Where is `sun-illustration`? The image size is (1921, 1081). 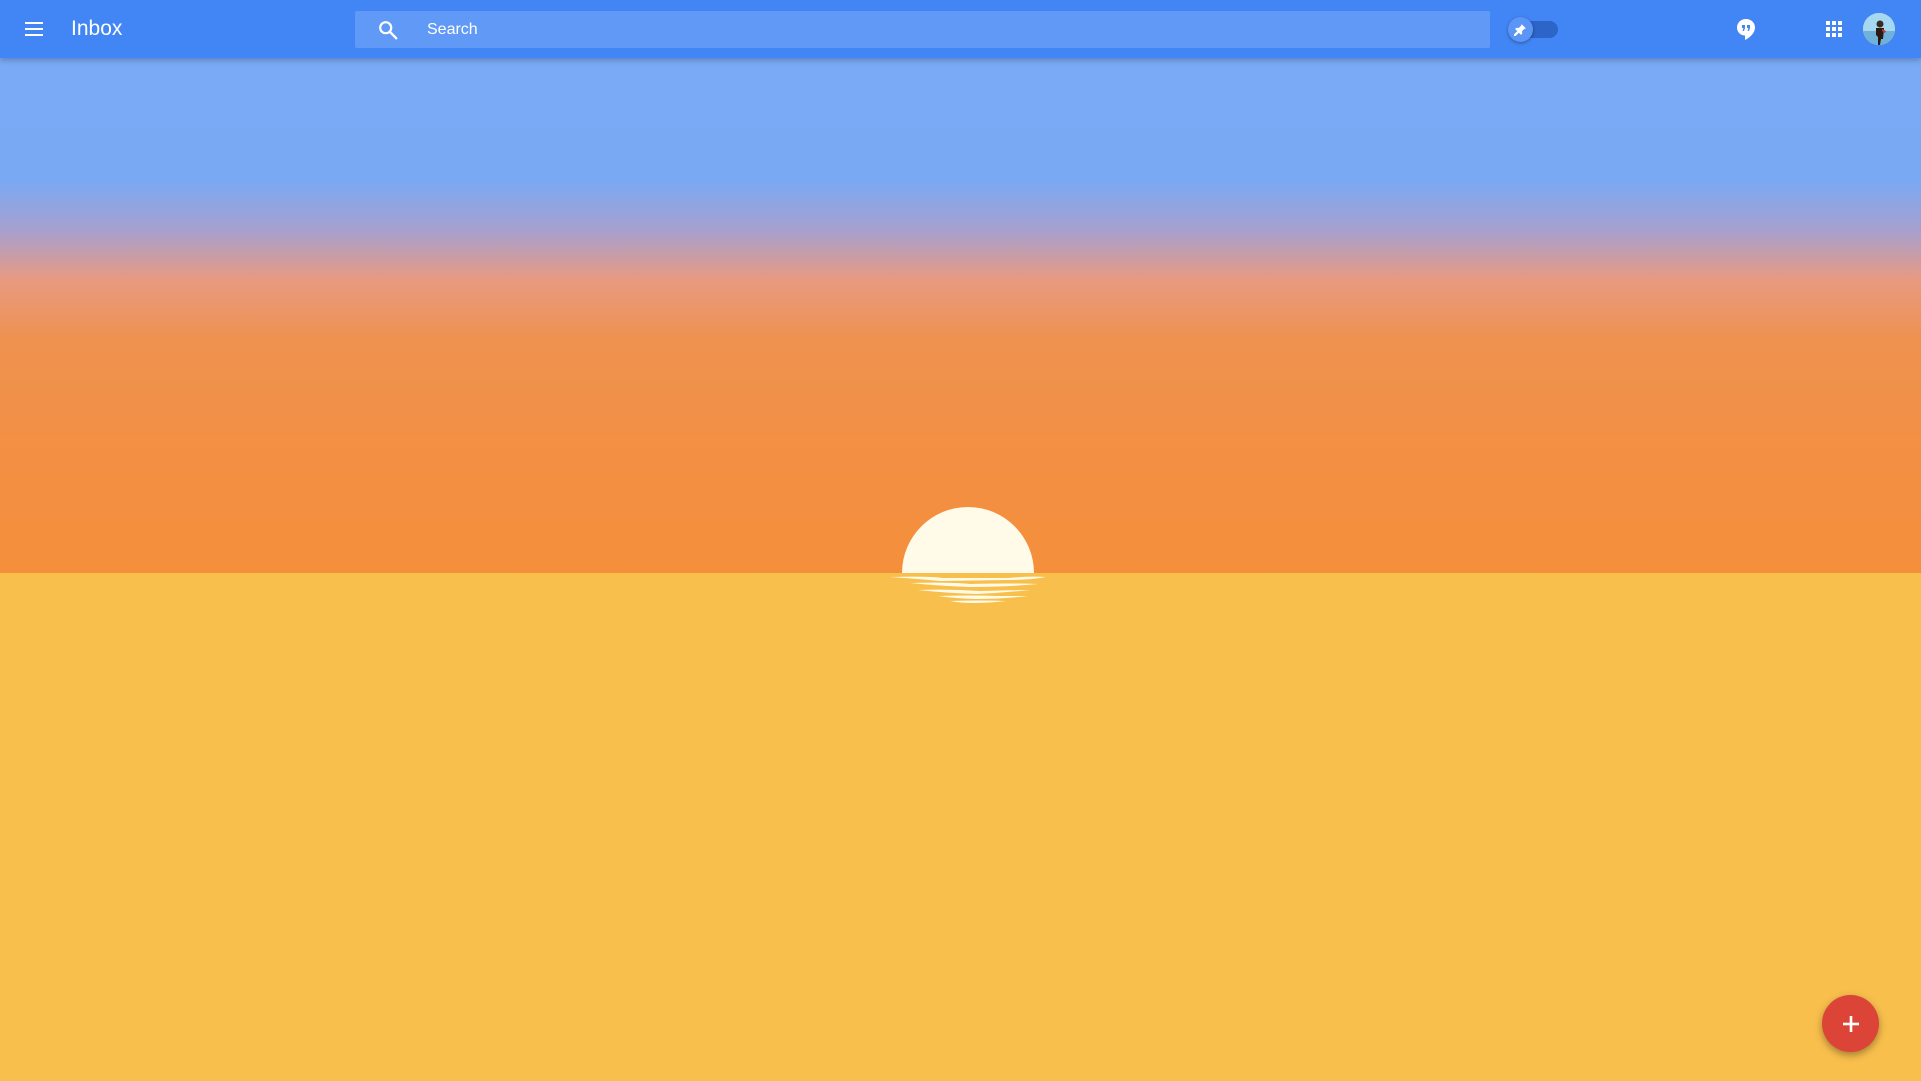
sun-illustration is located at coordinates (968, 555).